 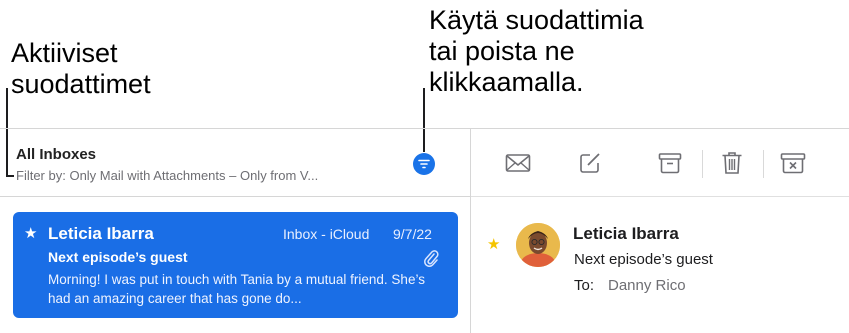 I want to click on junk-icon, so click(x=793, y=163).